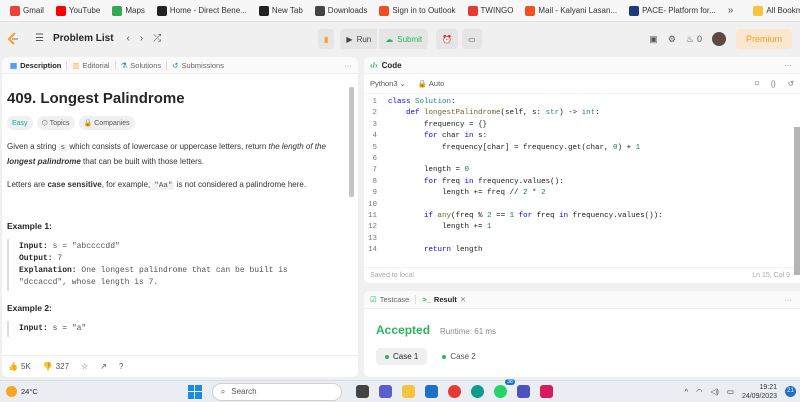  Describe the element at coordinates (175, 65) in the screenshot. I see `history-icon: ↺` at that location.